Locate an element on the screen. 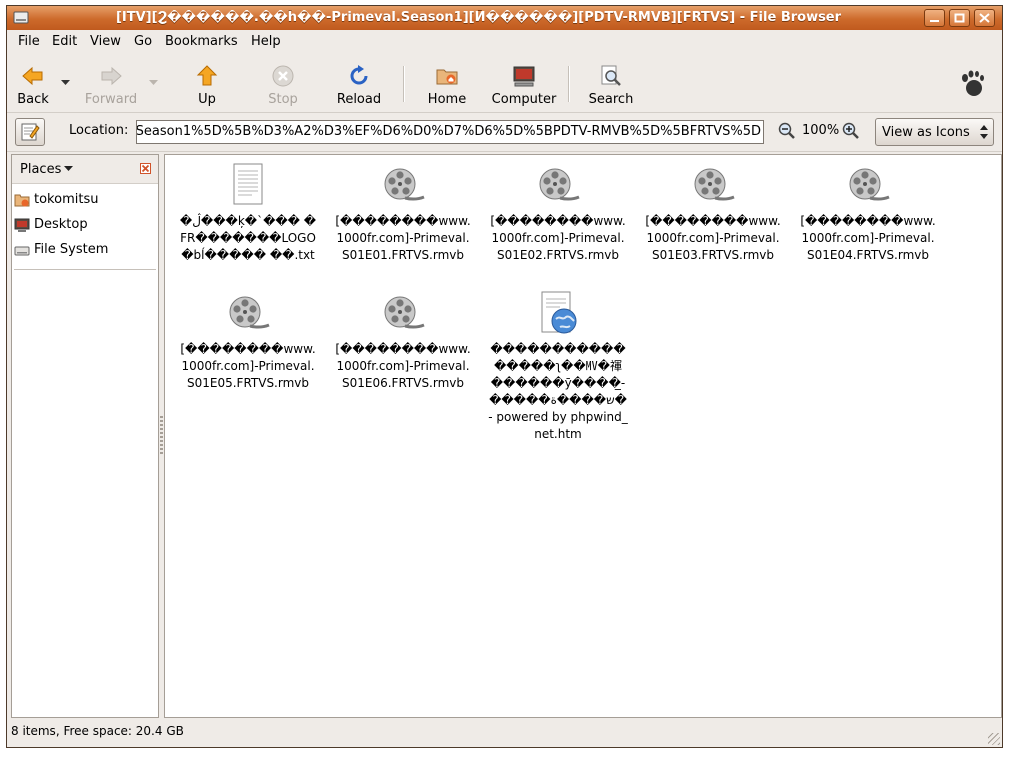 Image resolution: width=1013 pixels, height=757 pixels. toolbar-separator is located at coordinates (569, 84).